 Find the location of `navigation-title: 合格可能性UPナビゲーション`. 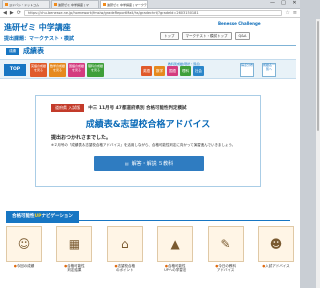

navigation-title: 合格可能性UPナビゲーション is located at coordinates (42, 217).